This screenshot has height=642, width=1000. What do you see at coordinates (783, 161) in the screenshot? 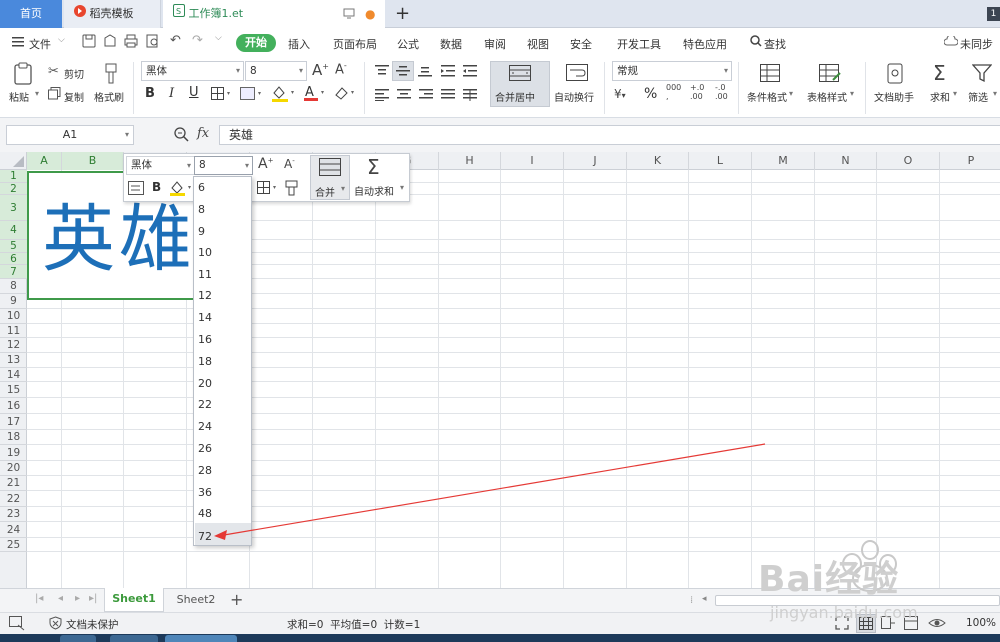
I see `column-header-m: M` at bounding box center [783, 161].